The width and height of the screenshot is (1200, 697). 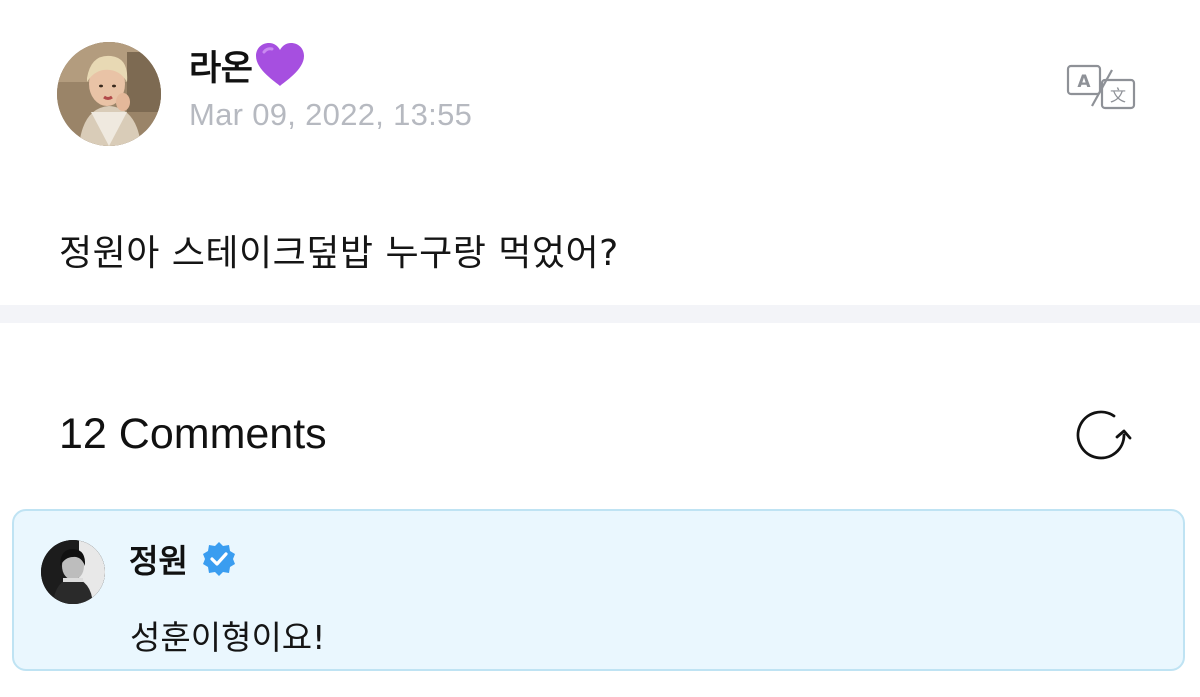 What do you see at coordinates (193, 434) in the screenshot?
I see `comments-count: 12 Comments` at bounding box center [193, 434].